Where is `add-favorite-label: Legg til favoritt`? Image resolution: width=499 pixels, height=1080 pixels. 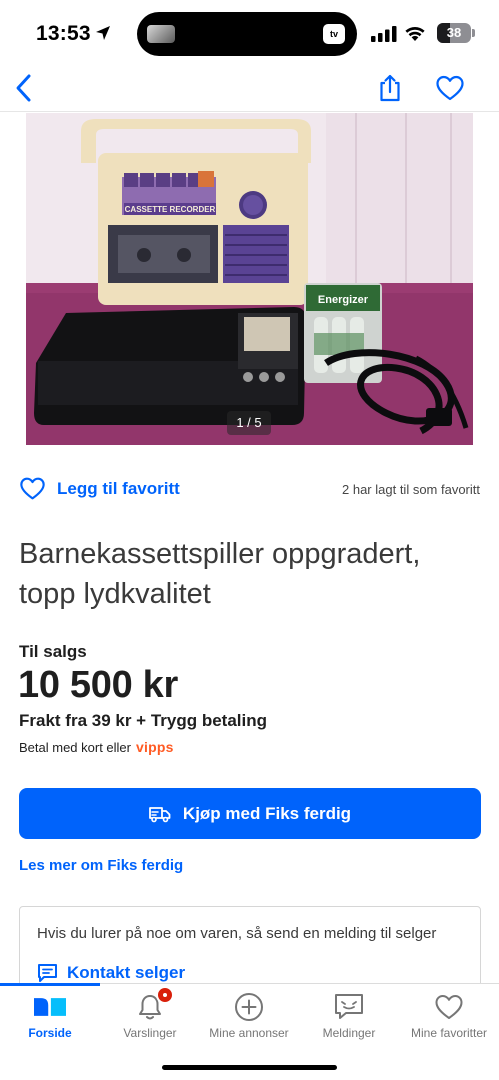 add-favorite-label: Legg til favoritt is located at coordinates (118, 488).